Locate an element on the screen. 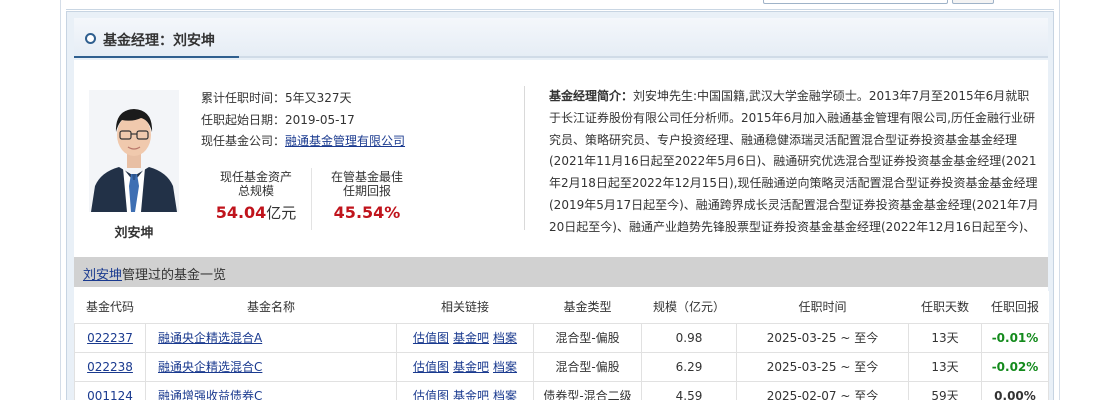 Image resolution: width=1120 pixels, height=400 pixels. col-header-return: 任职回报 is located at coordinates (1015, 307).